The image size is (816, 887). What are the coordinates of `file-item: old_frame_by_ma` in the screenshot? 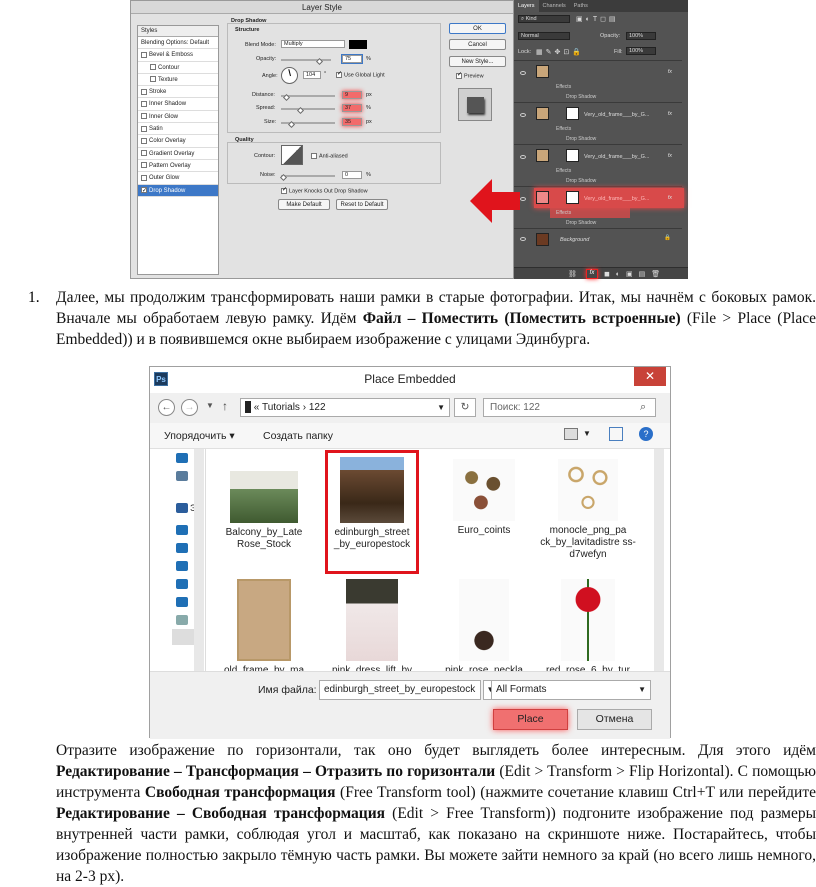 It's located at (264, 625).